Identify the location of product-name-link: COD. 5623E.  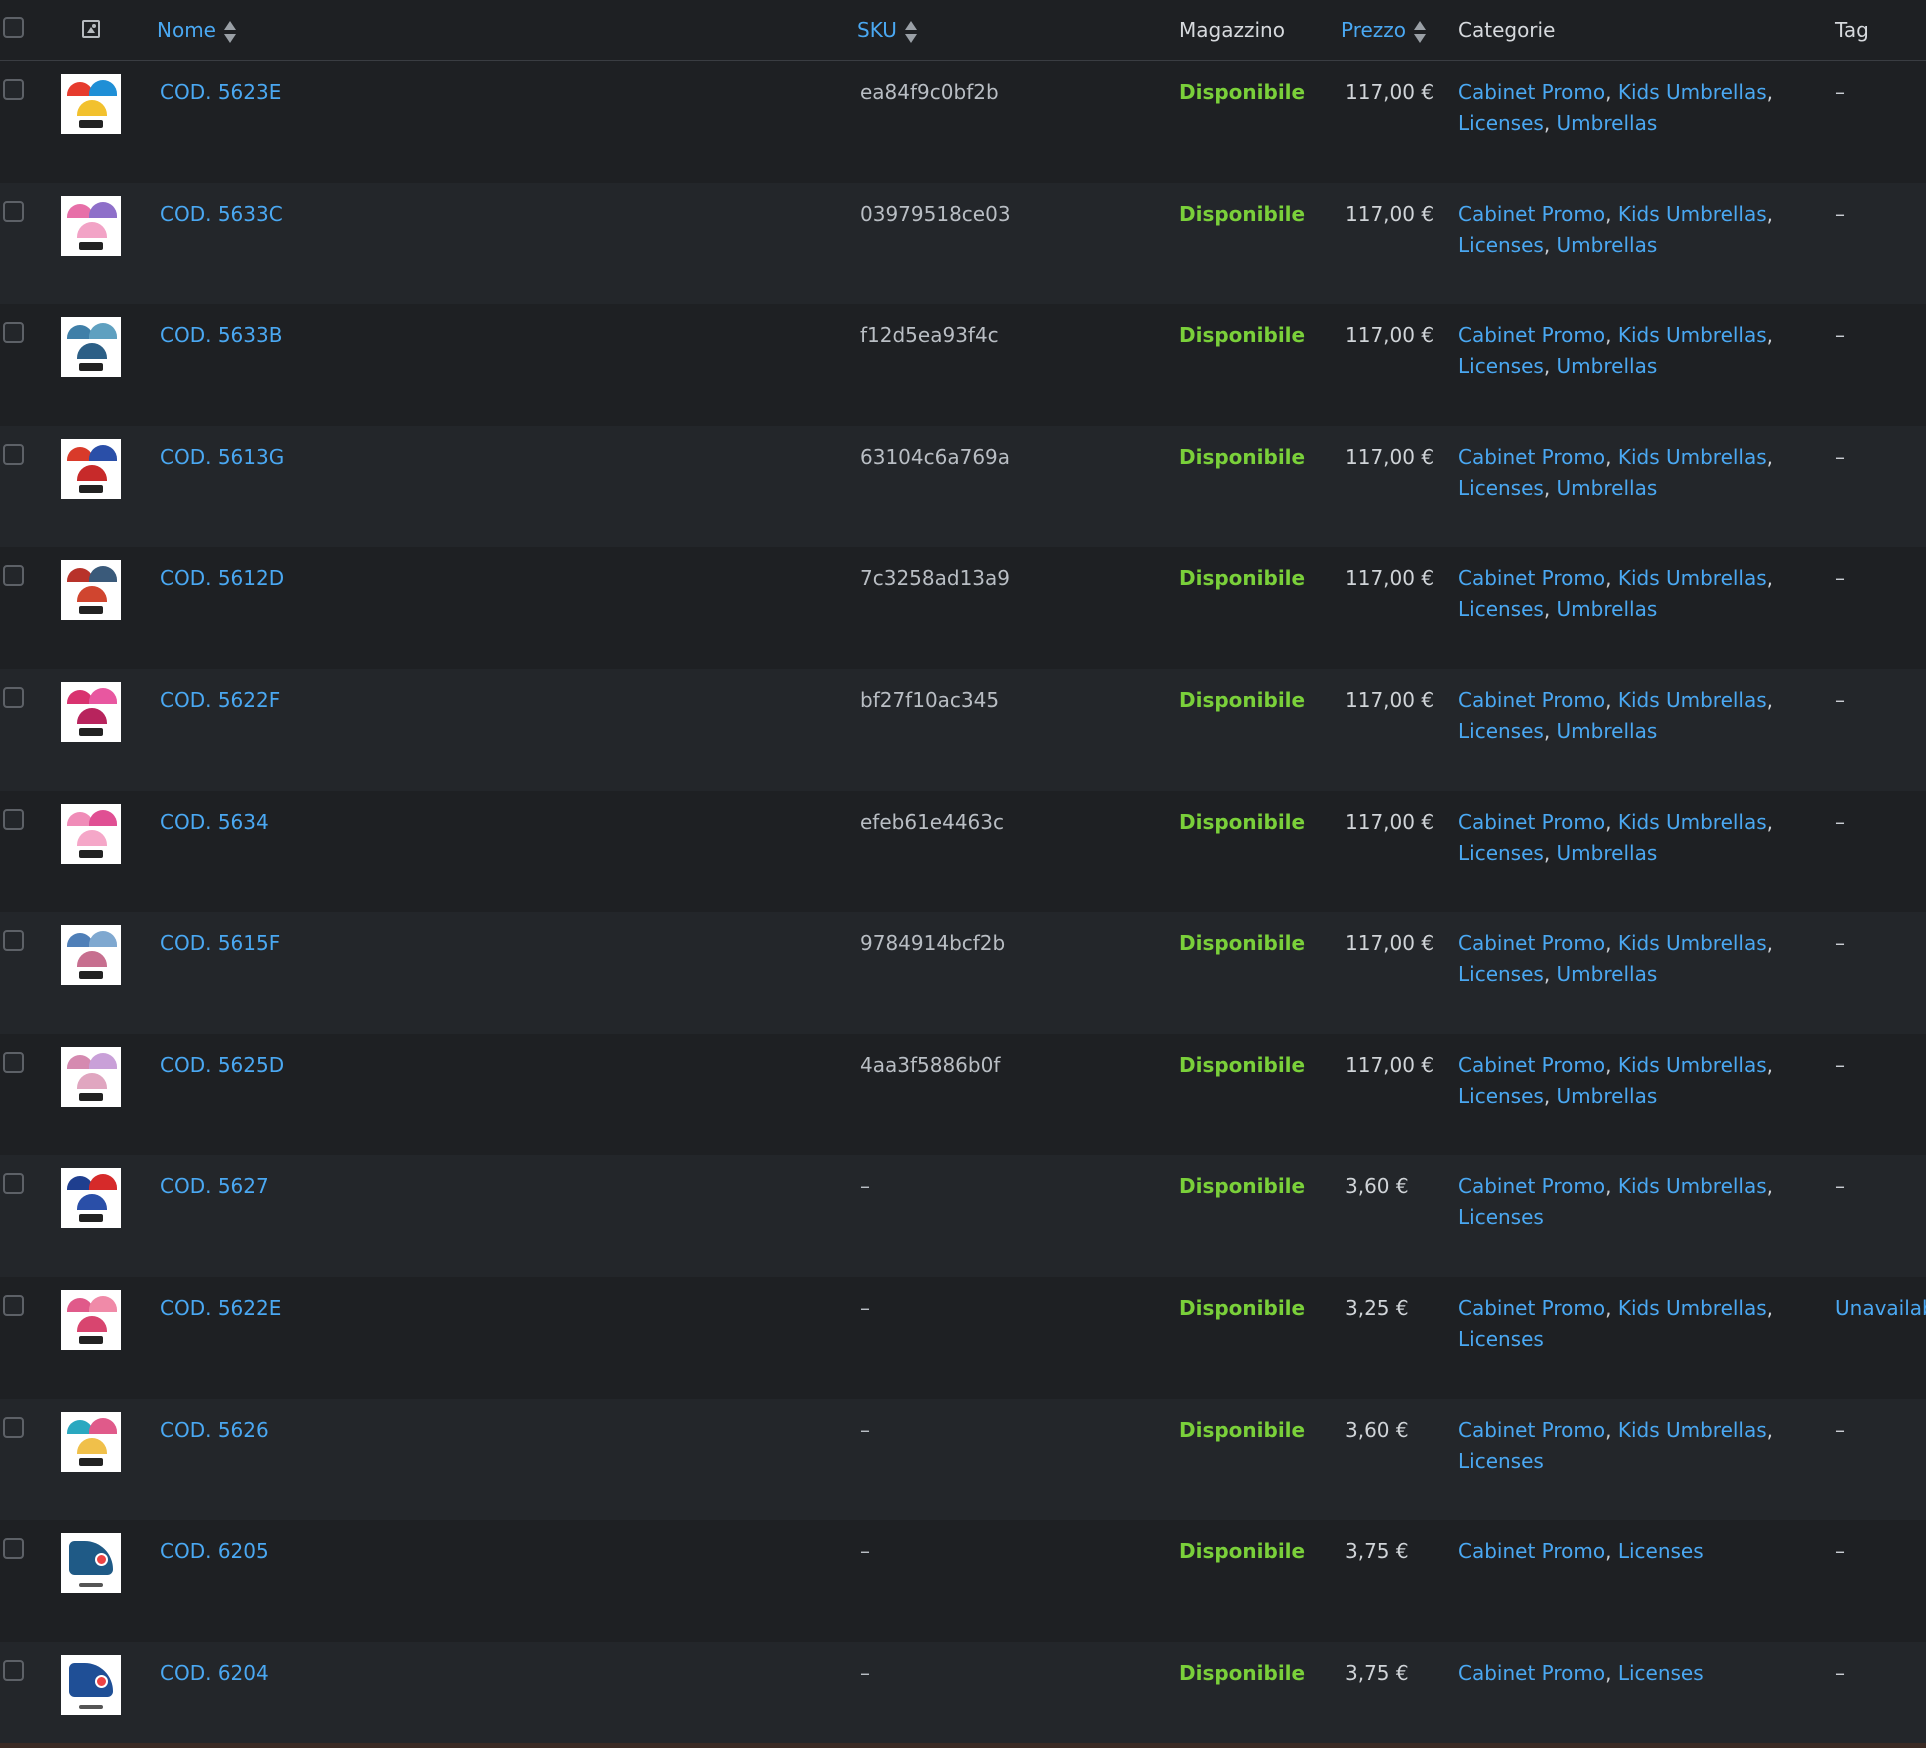
(220, 92).